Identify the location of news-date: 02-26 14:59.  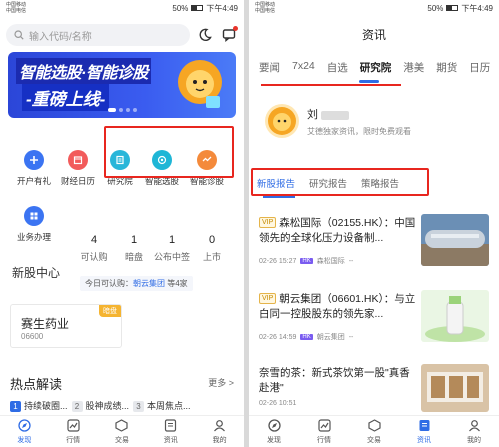
(278, 337).